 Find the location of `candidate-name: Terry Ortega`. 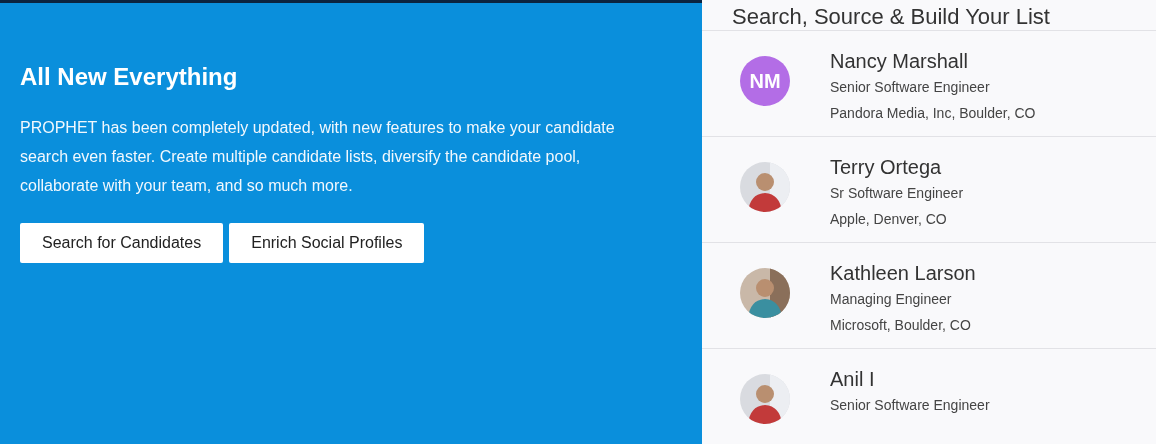

candidate-name: Terry Ortega is located at coordinates (886, 167).